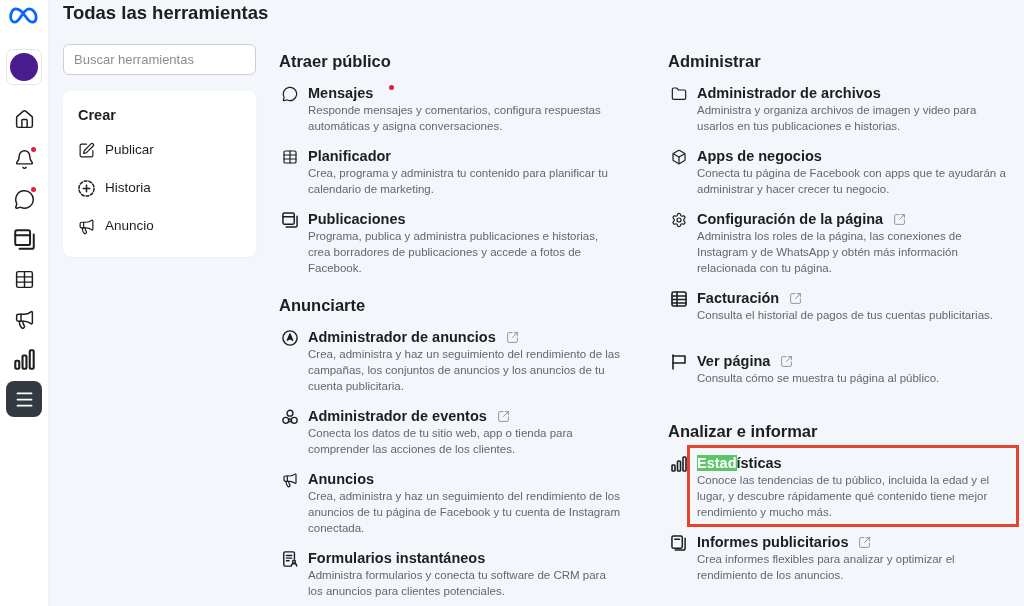 The height and width of the screenshot is (606, 1024). I want to click on tool-title: Ver página, so click(734, 361).